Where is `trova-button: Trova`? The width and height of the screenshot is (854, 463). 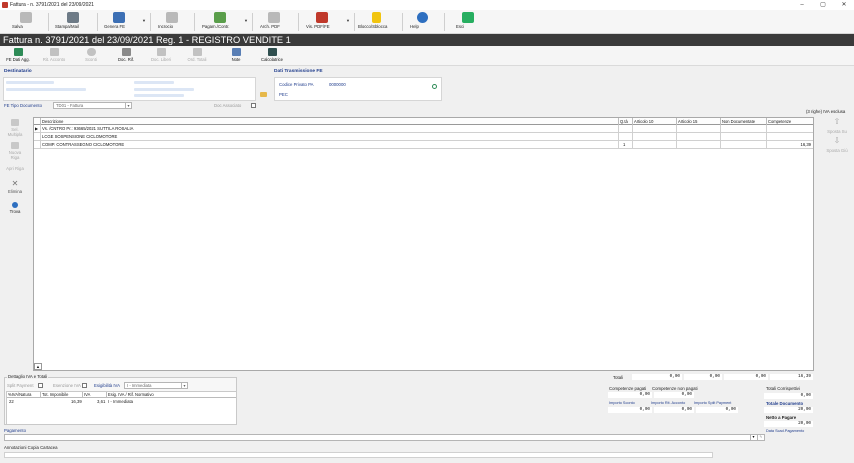
trova-button: Trova is located at coordinates (15, 208).